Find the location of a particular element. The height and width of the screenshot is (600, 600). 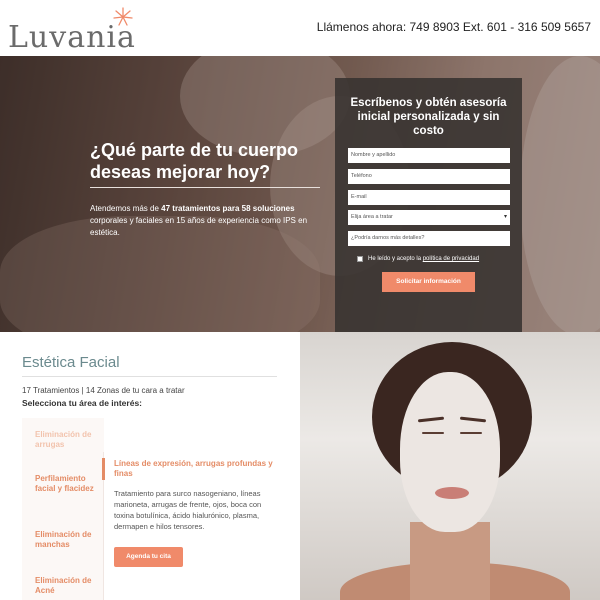

hero-desc-highlight: 47 tratamientos para 58 soluciones is located at coordinates (228, 208).